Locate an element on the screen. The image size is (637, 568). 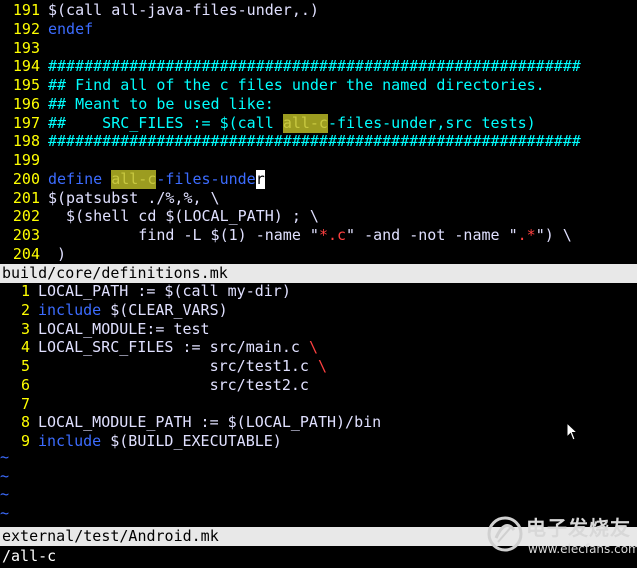
code-line: 1 LOCAL_PATH := $(call my-dir) is located at coordinates (145, 291).